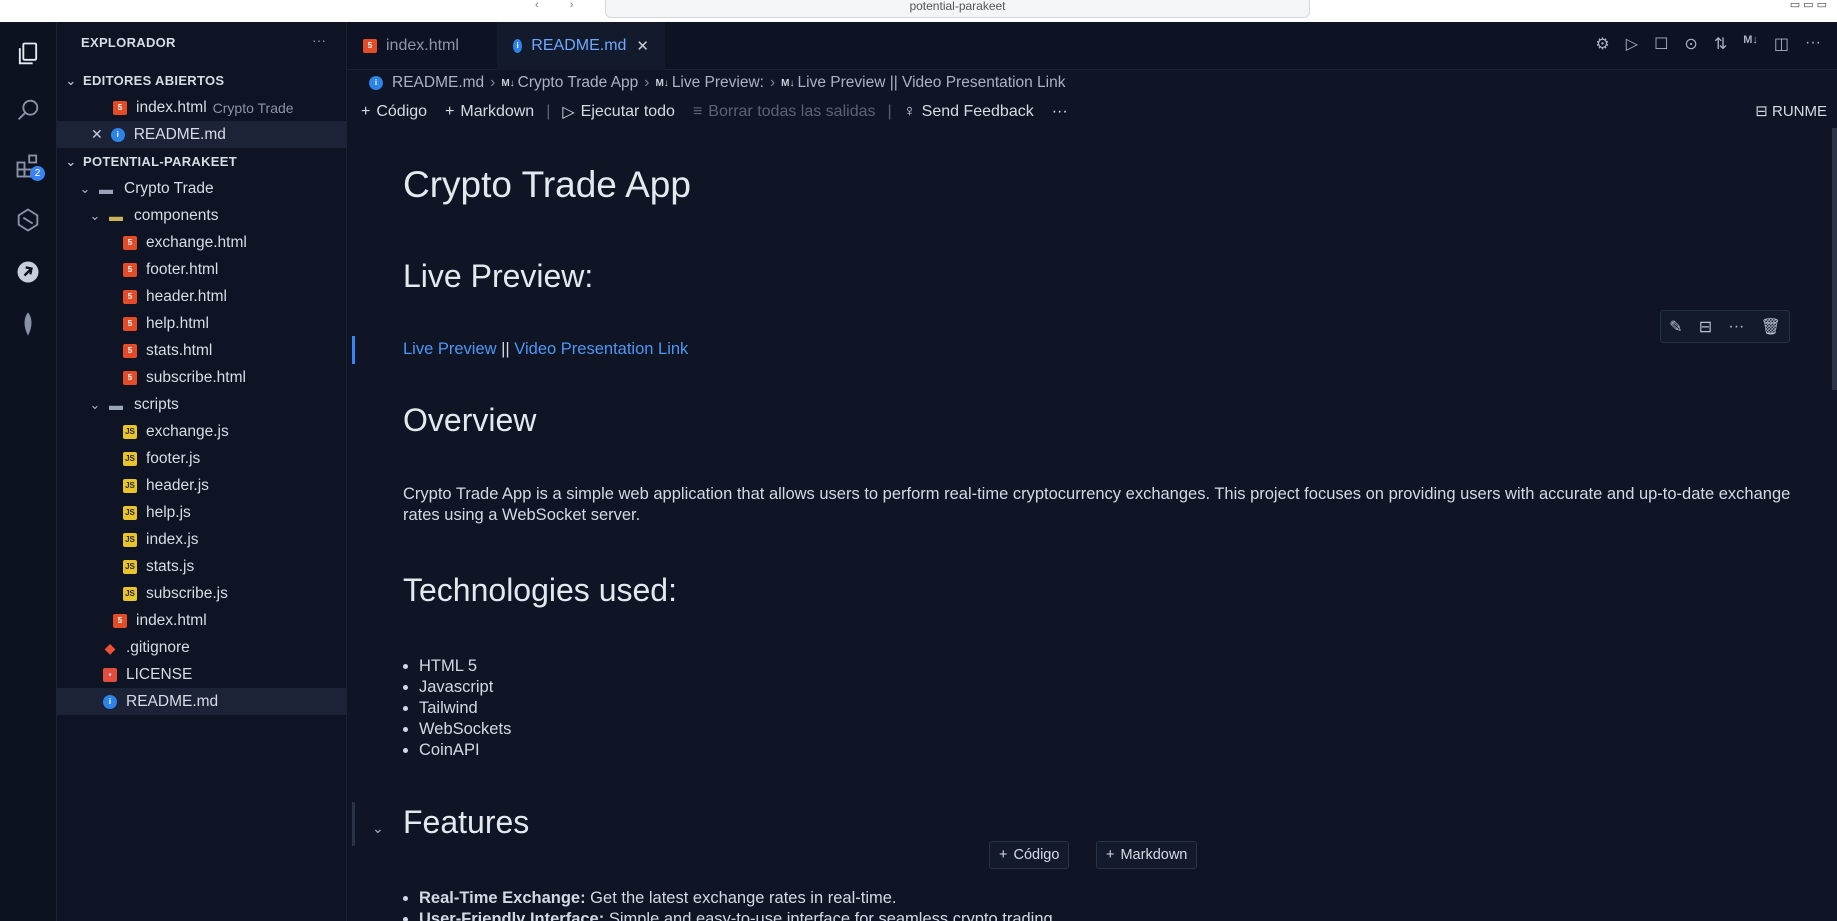 This screenshot has height=921, width=1837. I want to click on file-name: footer.js, so click(173, 458).